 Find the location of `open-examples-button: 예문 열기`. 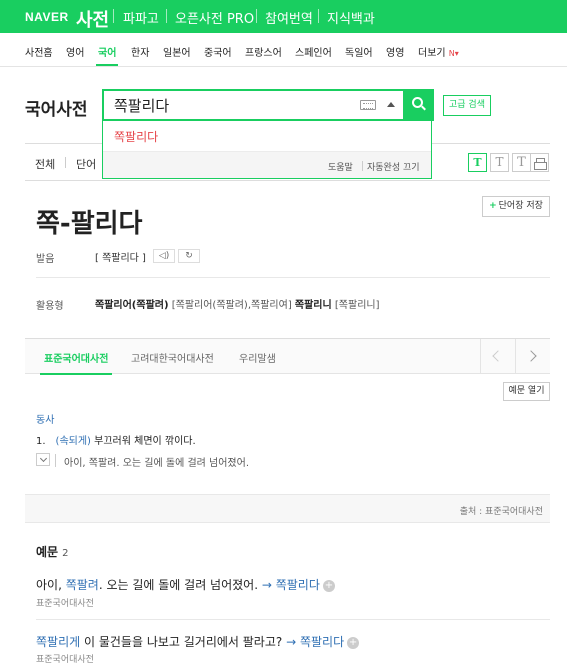

open-examples-button: 예문 열기 is located at coordinates (526, 391).